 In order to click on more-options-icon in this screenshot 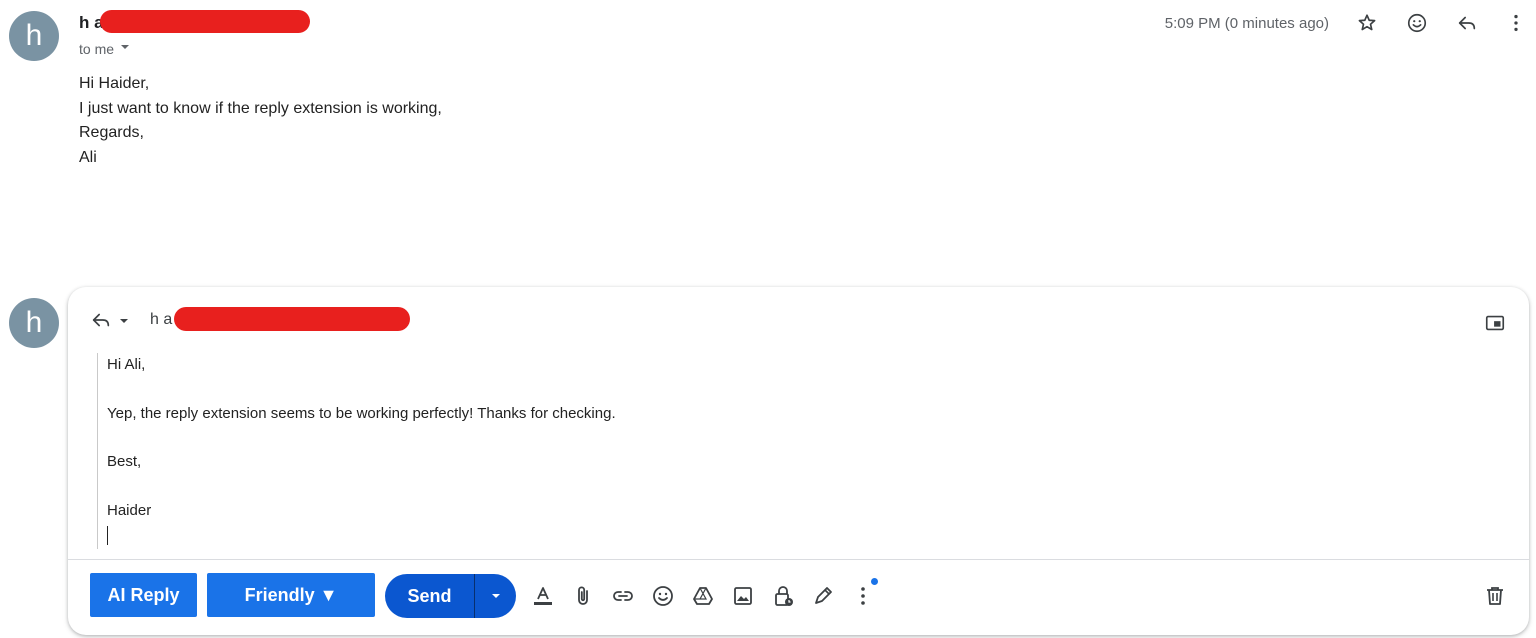, I will do `click(863, 596)`.